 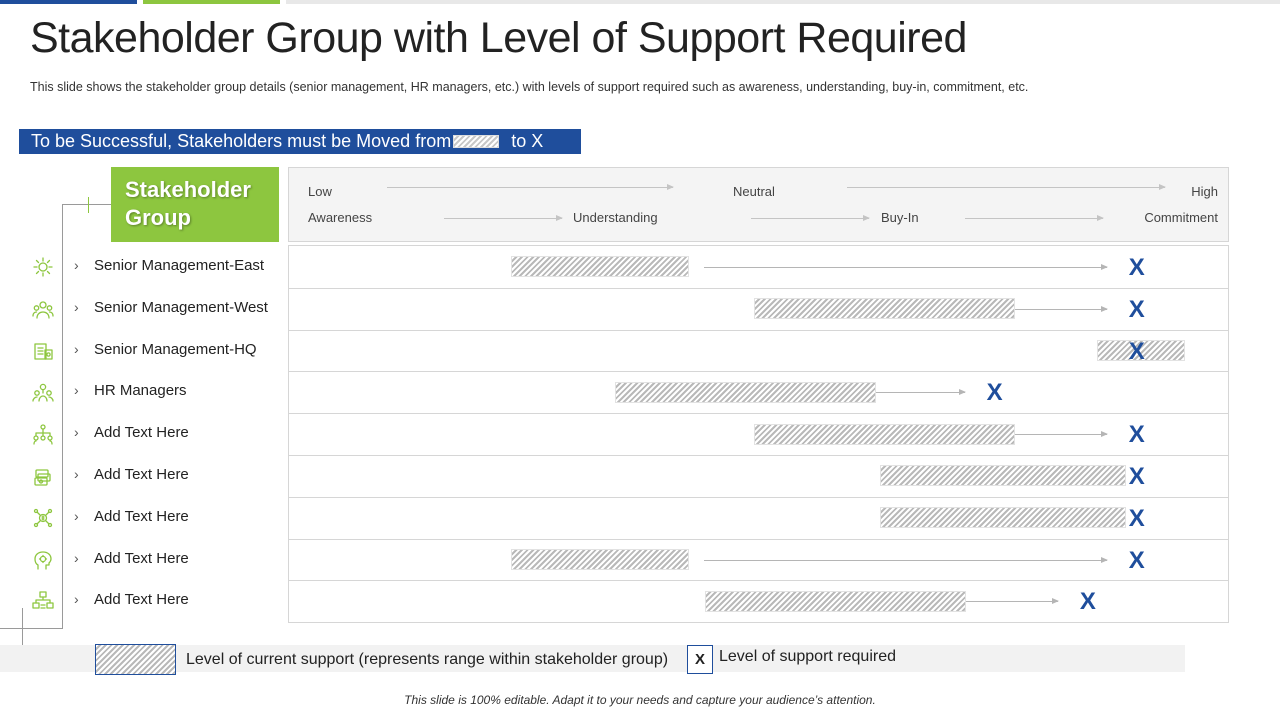 What do you see at coordinates (68, 2) in the screenshot?
I see `top-accent-blue` at bounding box center [68, 2].